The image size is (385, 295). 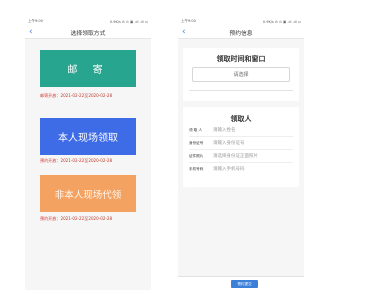 I want to click on pickup-time-card: 领取时间和窗口 请选择, so click(x=241, y=74).